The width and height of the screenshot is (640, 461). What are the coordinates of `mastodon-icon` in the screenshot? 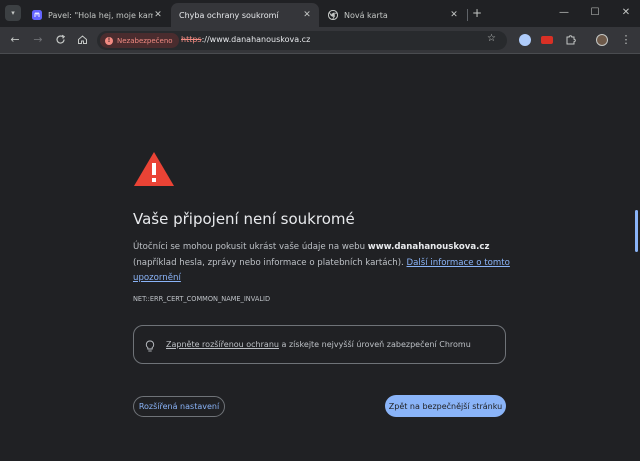 It's located at (37, 15).